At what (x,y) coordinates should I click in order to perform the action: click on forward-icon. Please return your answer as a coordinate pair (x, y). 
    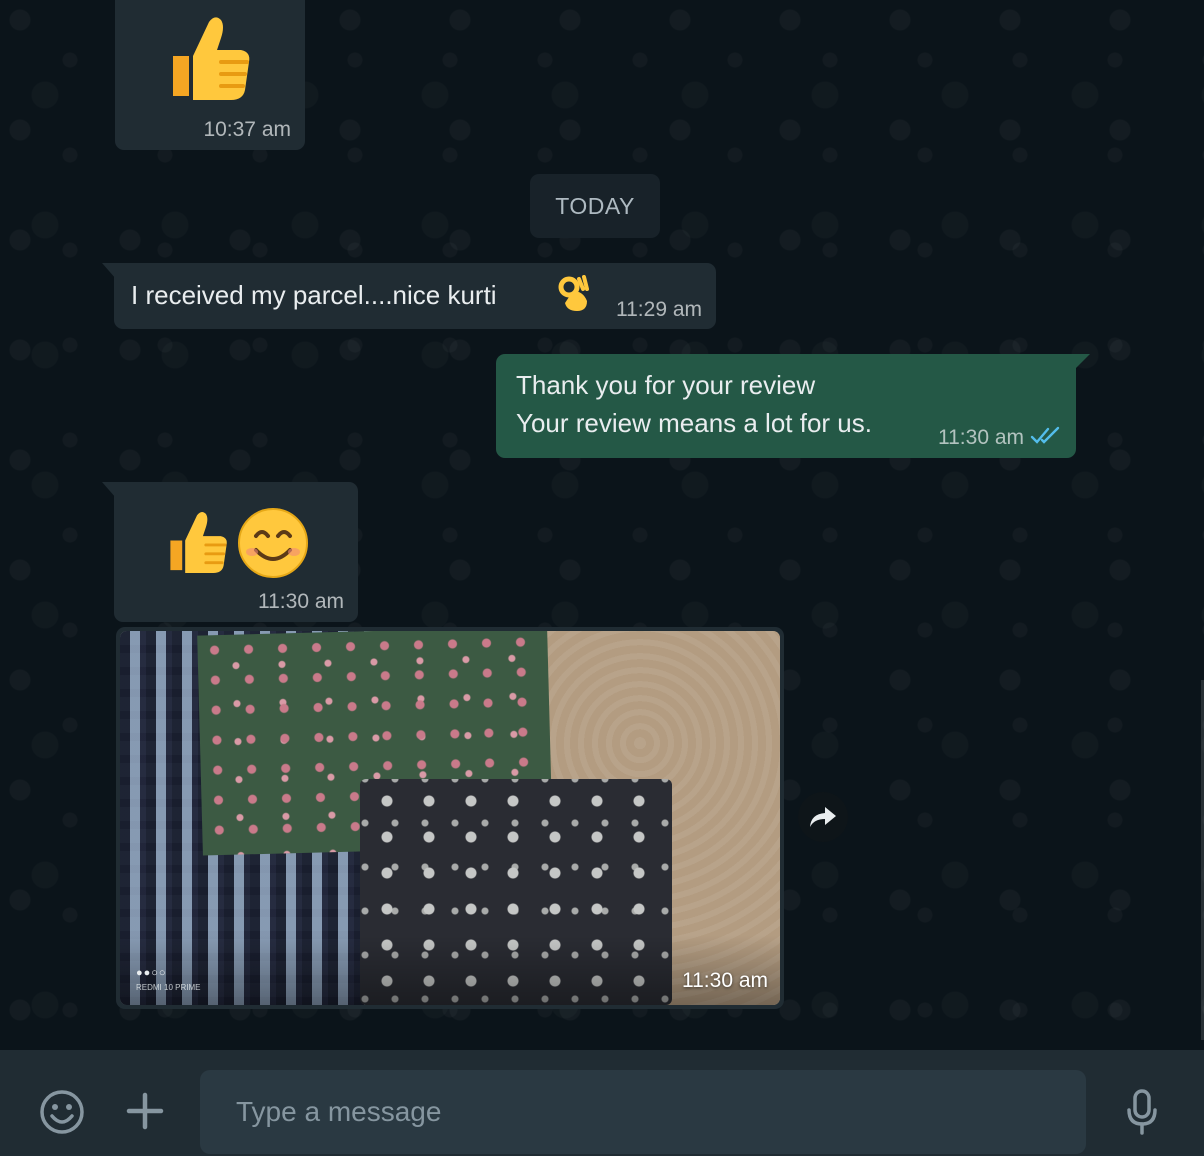
    Looking at the image, I should click on (823, 817).